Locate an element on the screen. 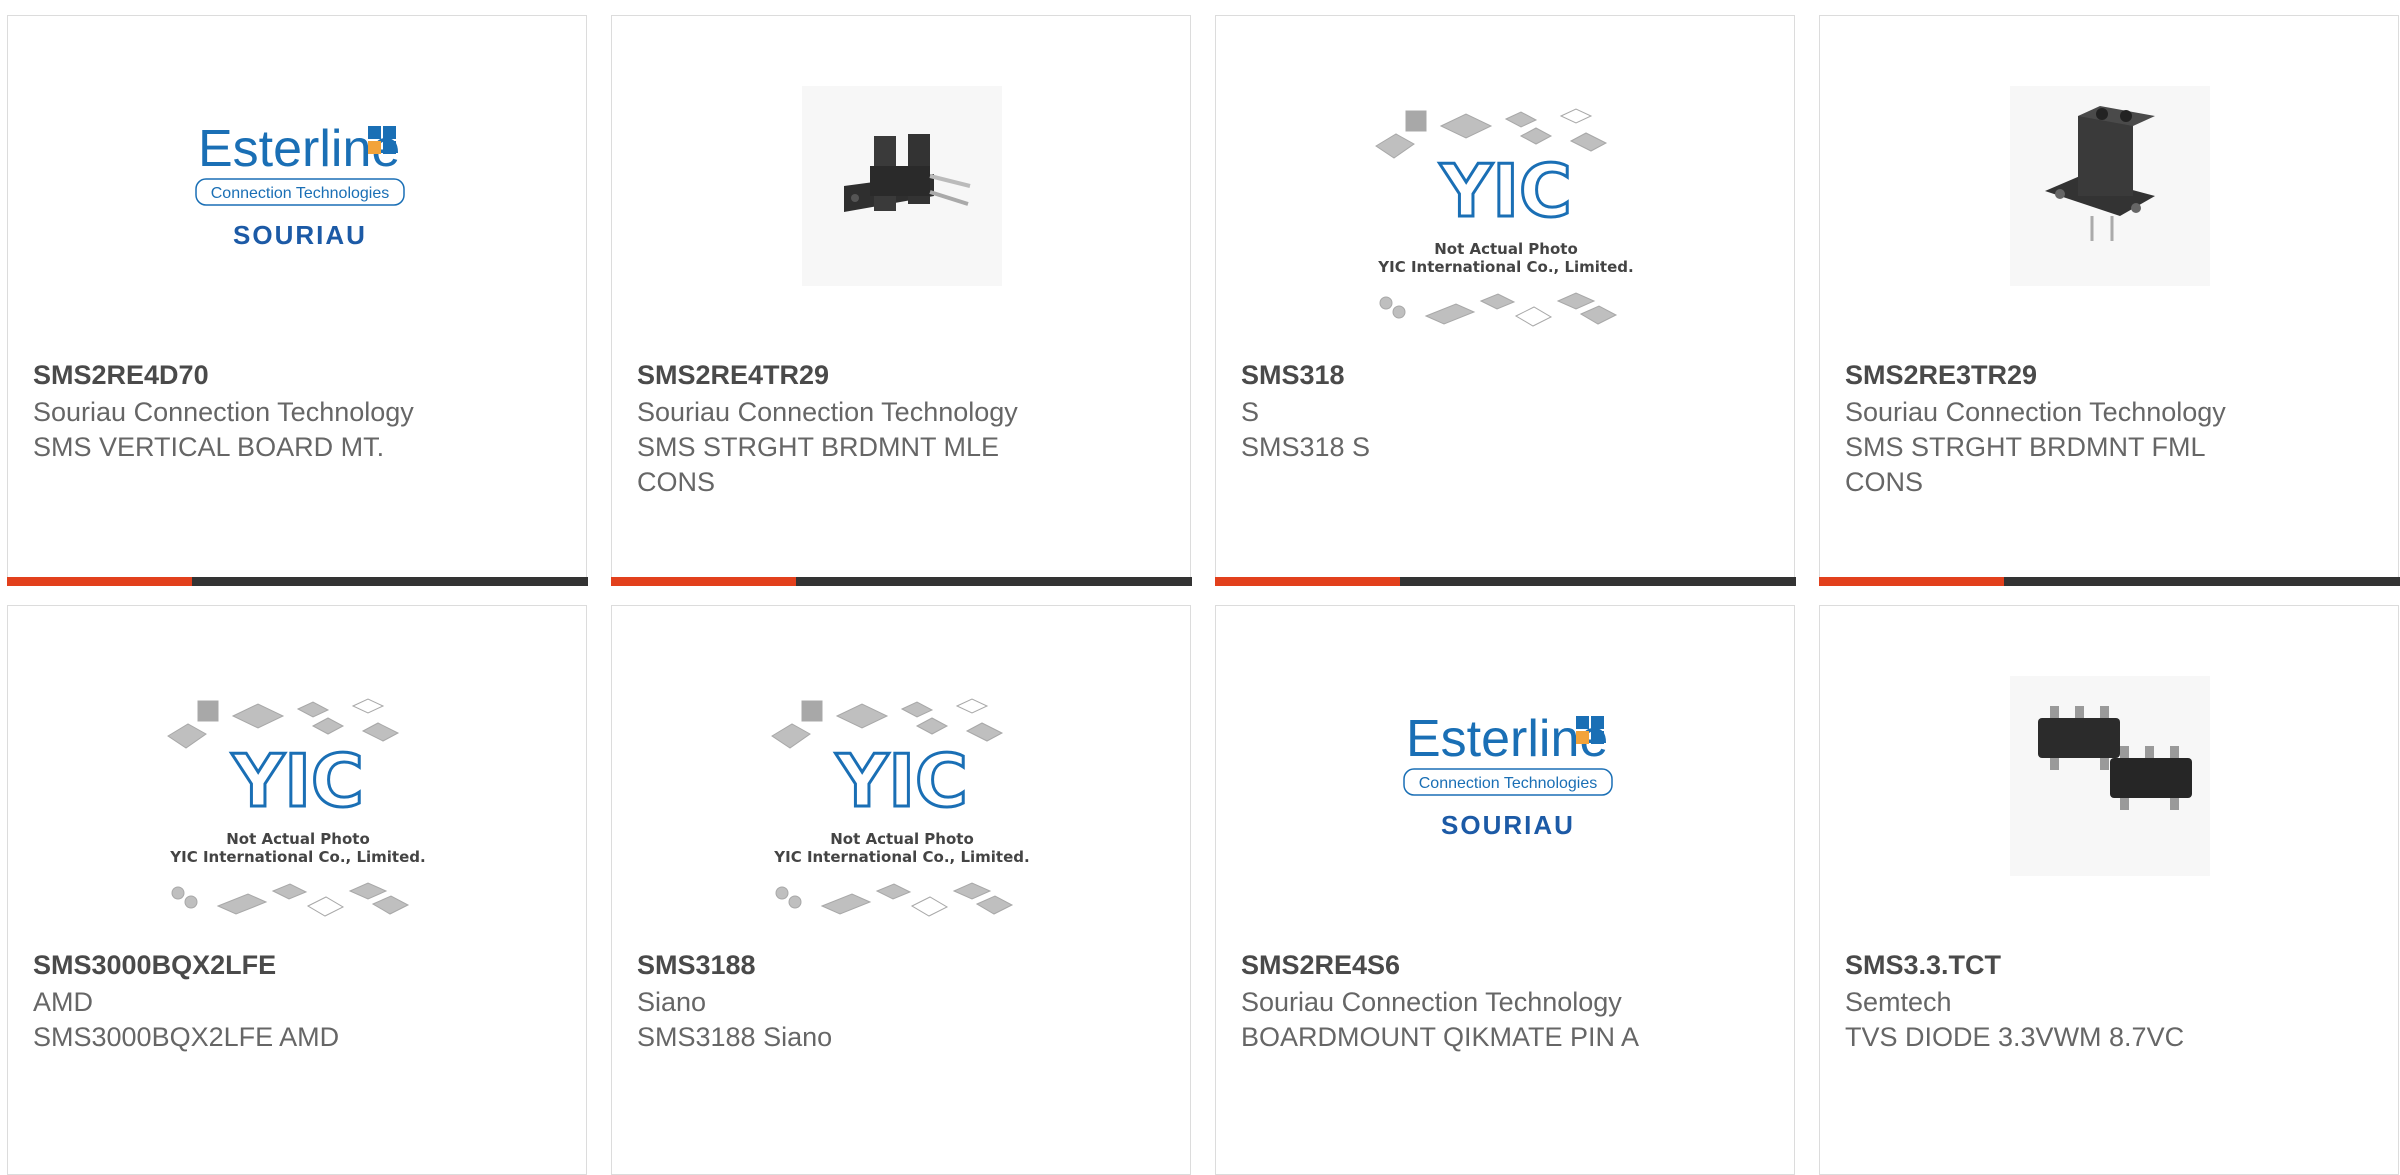 The width and height of the screenshot is (2400, 1175). part-number: SMS2RE4S6 is located at coordinates (1320, 965).